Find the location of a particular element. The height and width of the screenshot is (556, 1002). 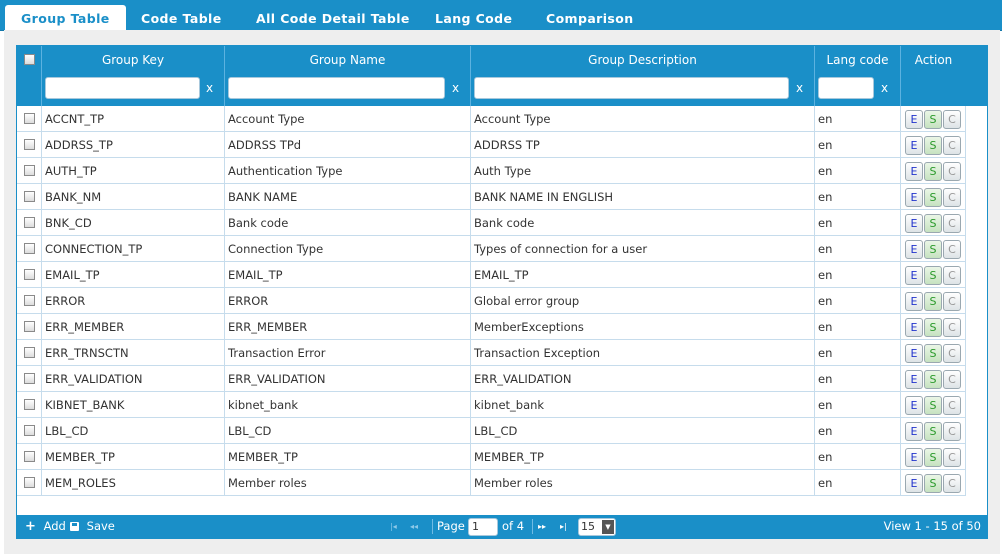

group-name-filter-input is located at coordinates (336, 88).